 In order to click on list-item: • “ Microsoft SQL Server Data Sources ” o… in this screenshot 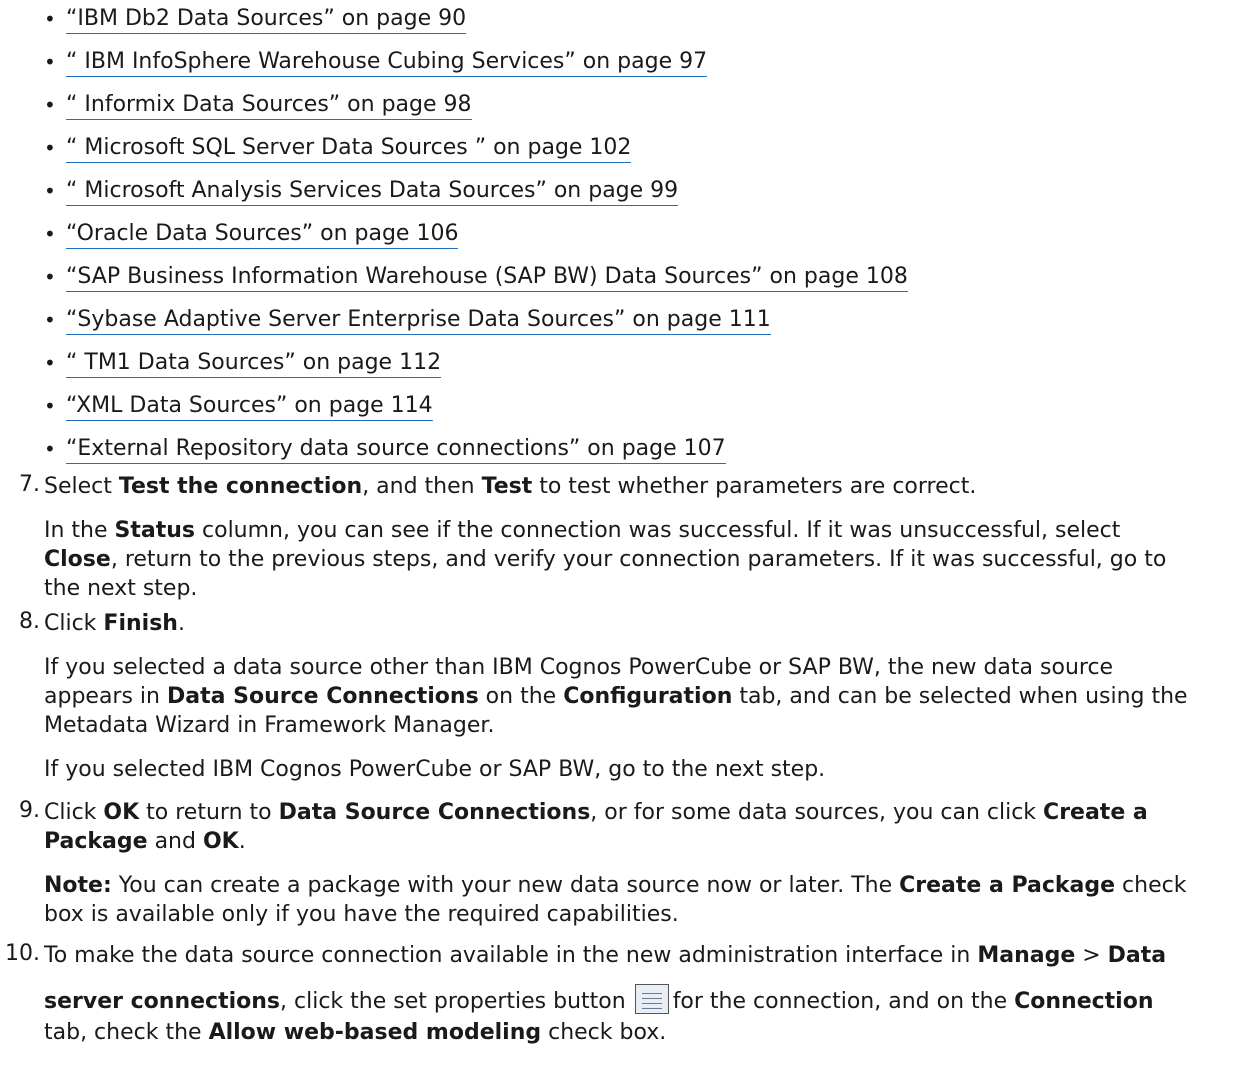, I will do `click(476, 150)`.